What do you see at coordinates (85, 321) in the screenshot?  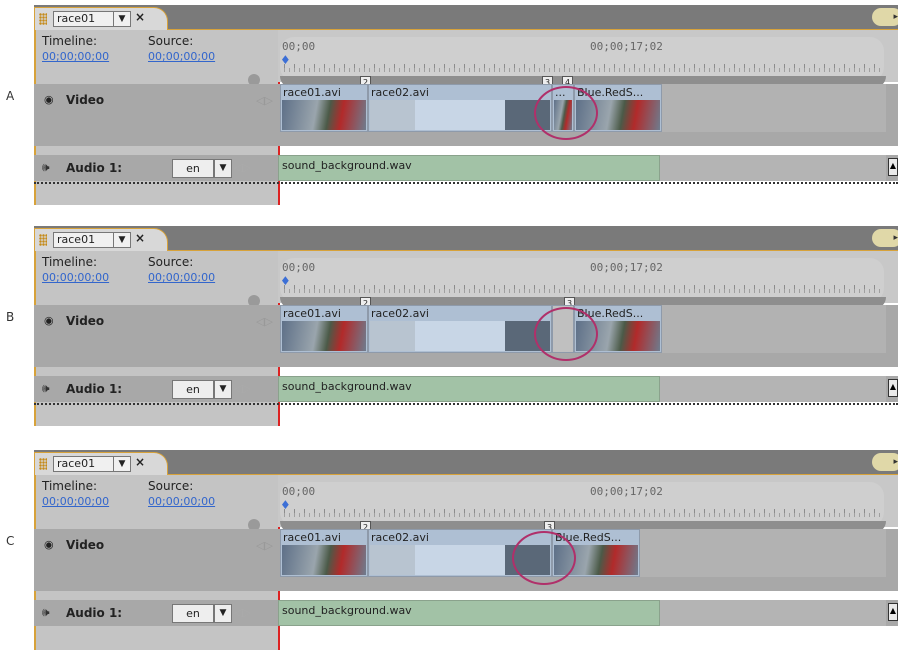 I see `video-track-name: Video` at bounding box center [85, 321].